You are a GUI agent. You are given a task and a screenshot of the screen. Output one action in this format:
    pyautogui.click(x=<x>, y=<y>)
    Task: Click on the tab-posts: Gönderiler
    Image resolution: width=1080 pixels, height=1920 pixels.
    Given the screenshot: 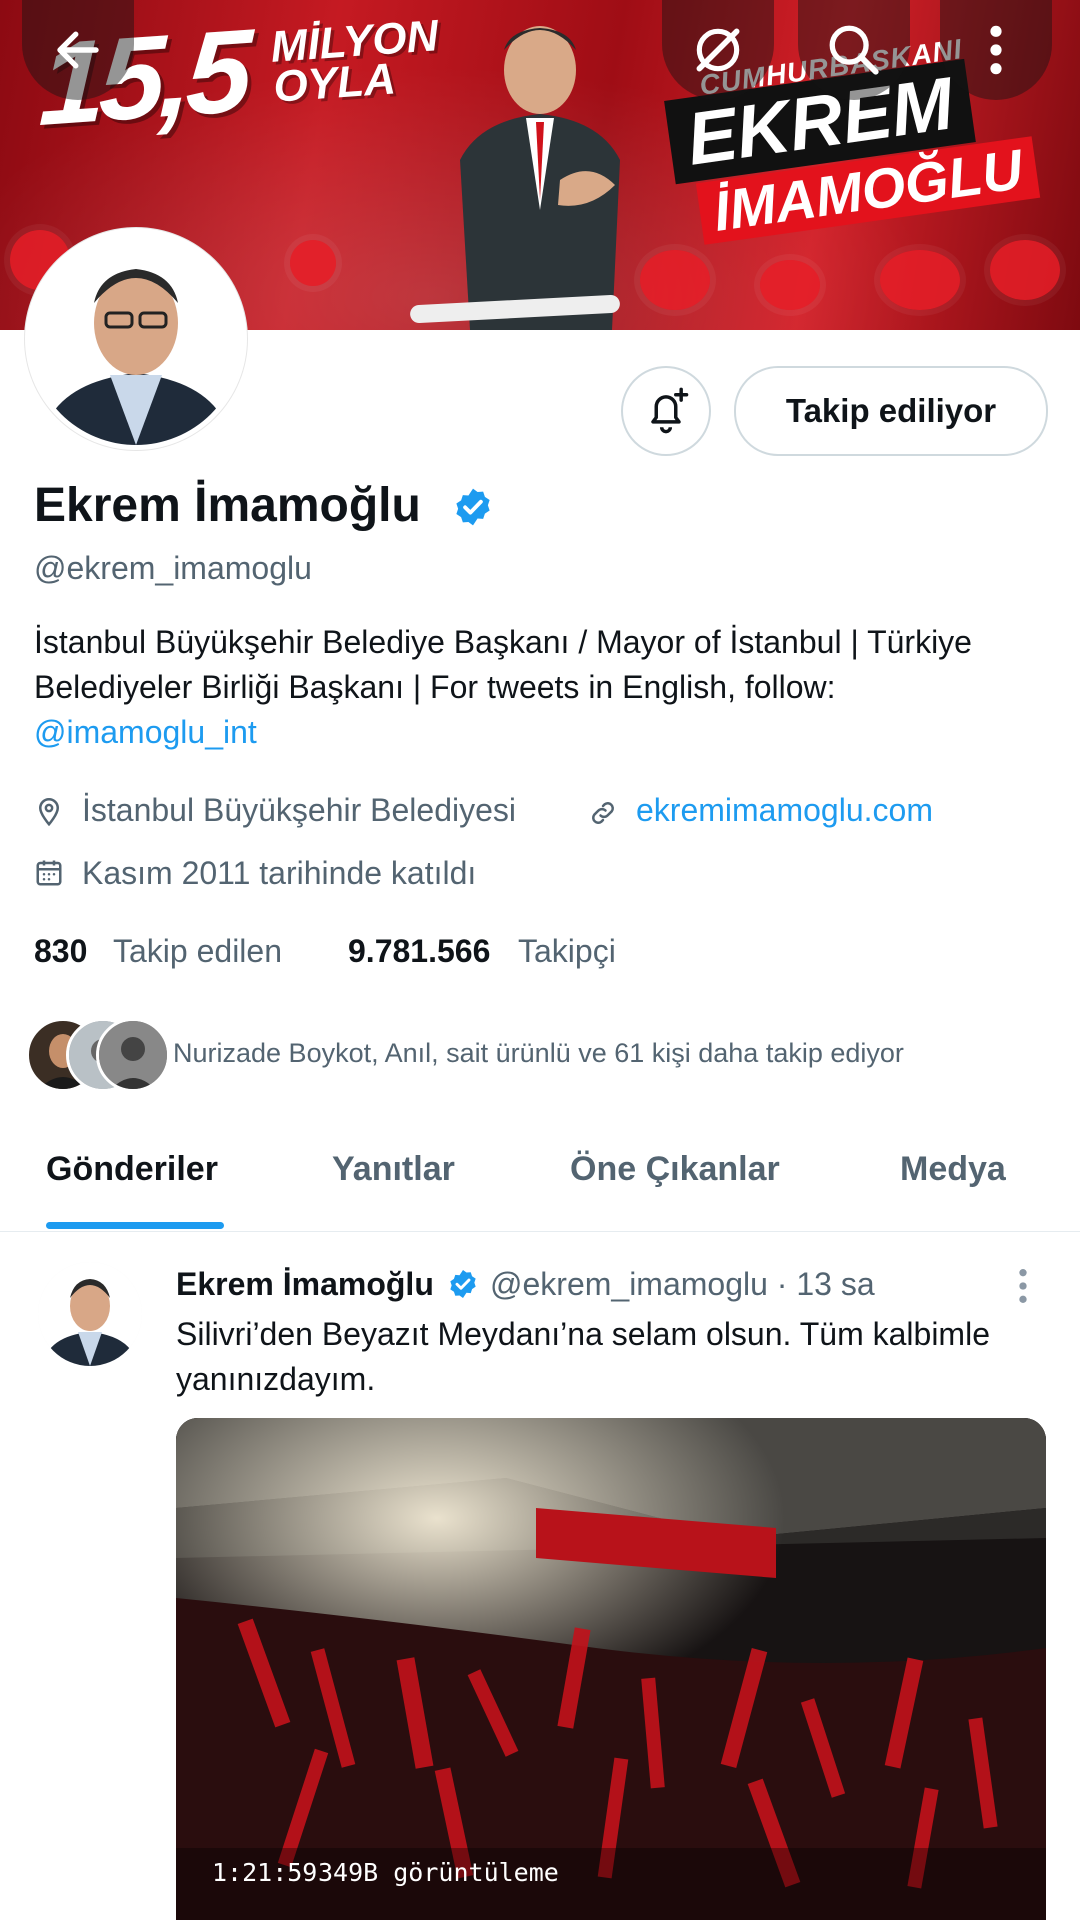 What is the action you would take?
    pyautogui.click(x=132, y=1169)
    